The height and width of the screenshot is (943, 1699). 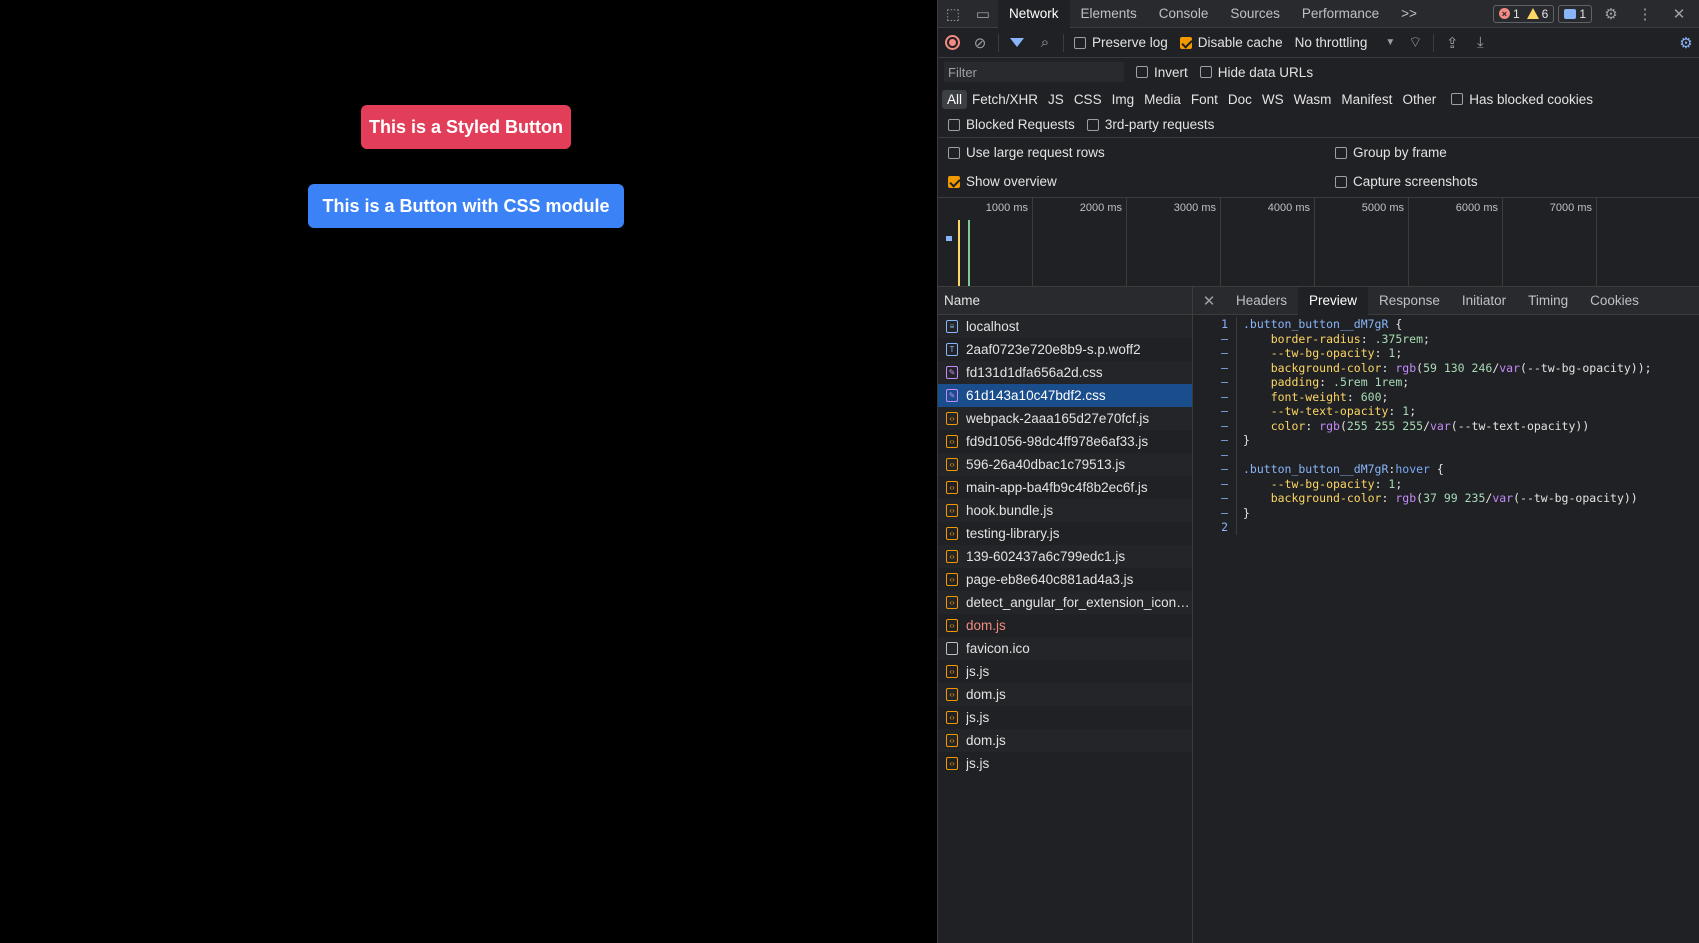 What do you see at coordinates (1065, 464) in the screenshot?
I see `request-row: ‹› 596-26a40dbac1c79513.js` at bounding box center [1065, 464].